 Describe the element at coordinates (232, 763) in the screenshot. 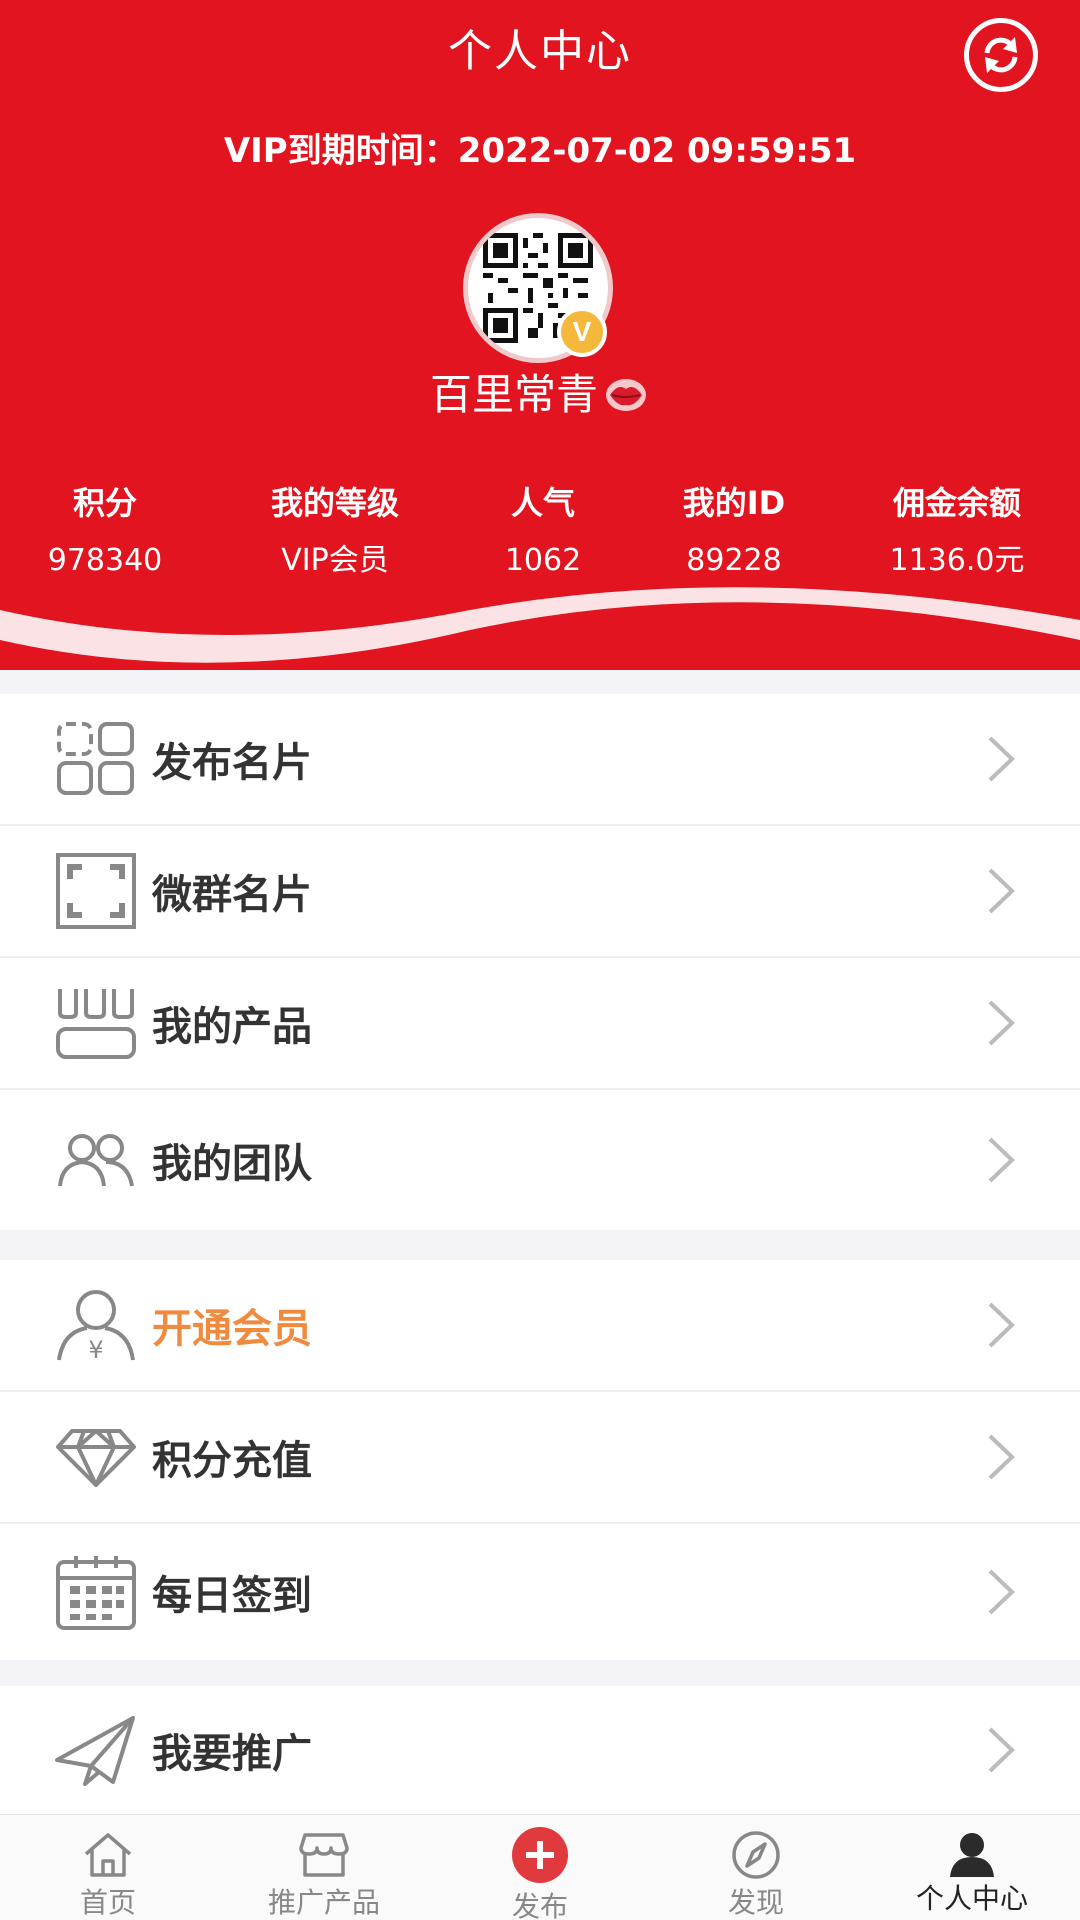

I see `menu-label: 发布名片` at that location.